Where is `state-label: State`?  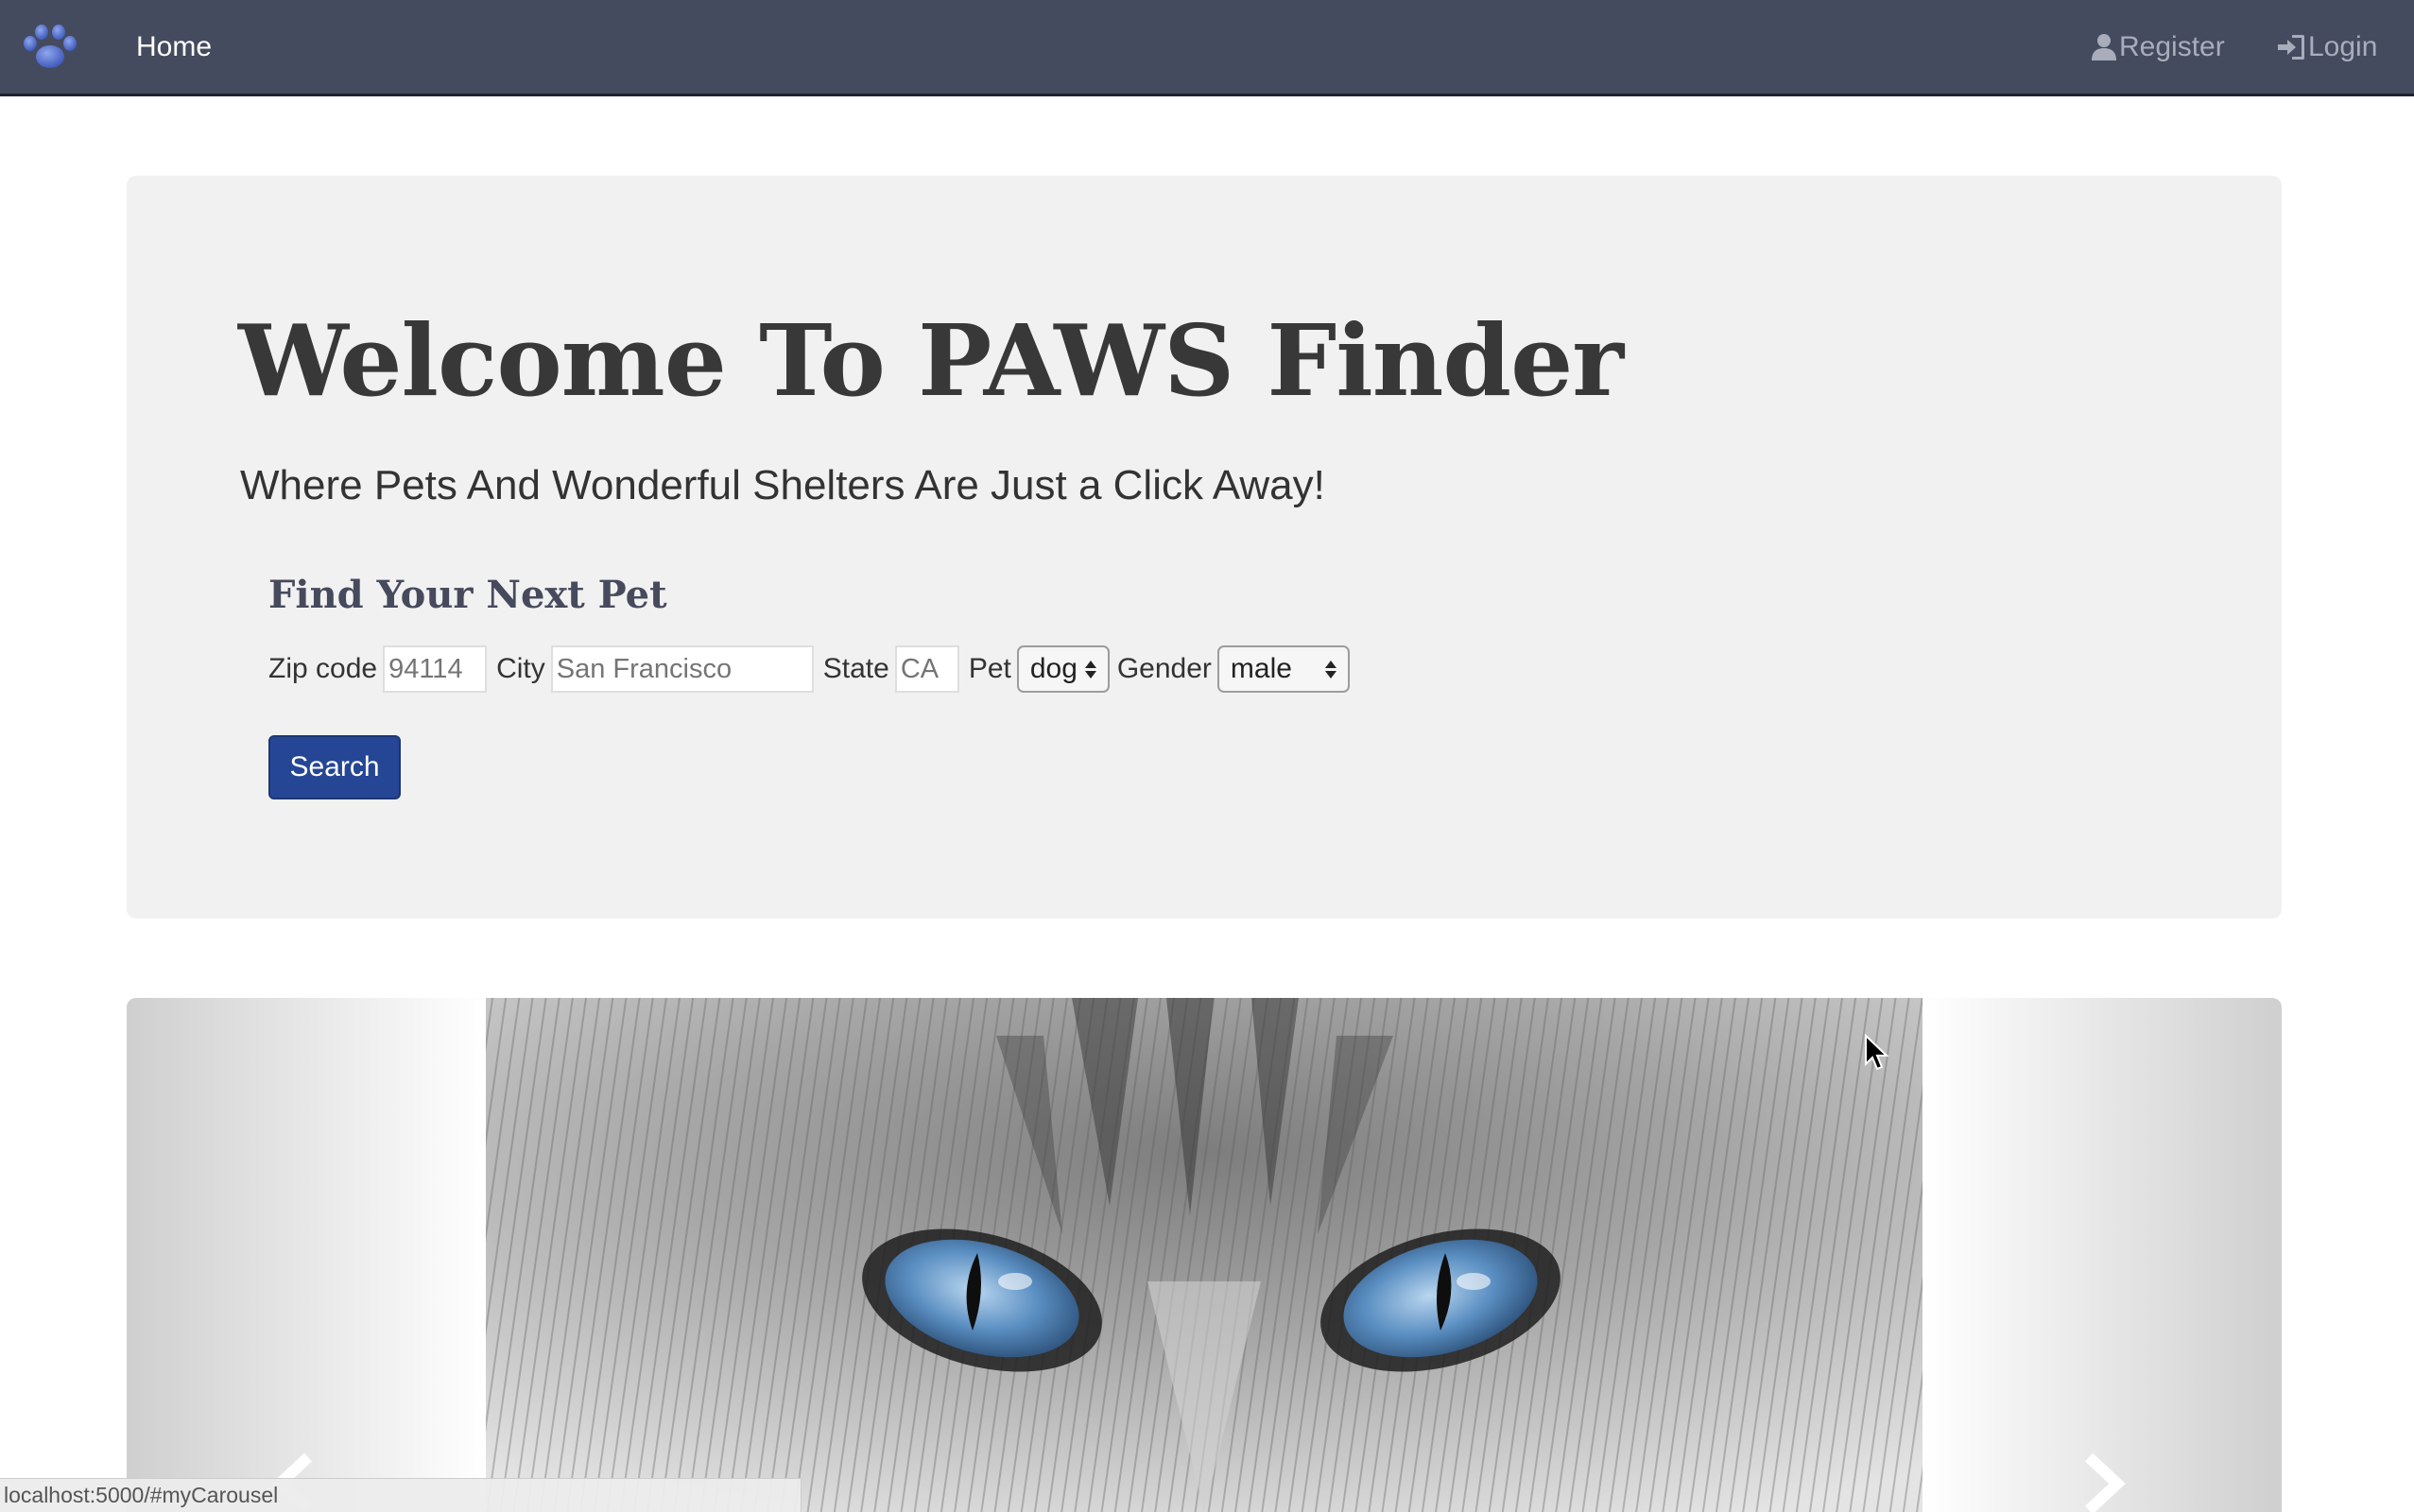
state-label: State is located at coordinates (855, 668).